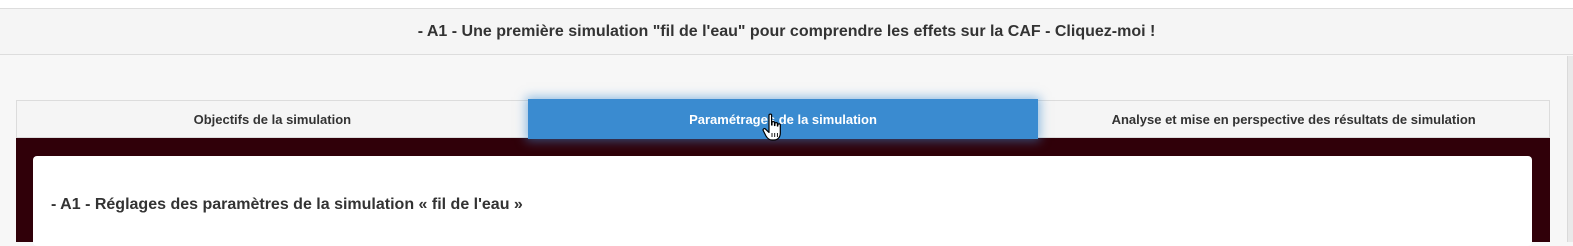  Describe the element at coordinates (786, 4) in the screenshot. I see `top-strip` at that location.